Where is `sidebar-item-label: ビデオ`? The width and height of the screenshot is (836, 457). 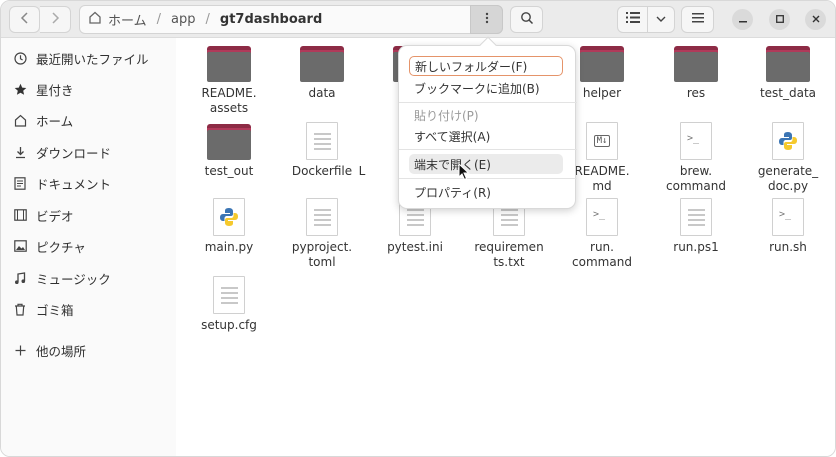 sidebar-item-label: ビデオ is located at coordinates (55, 216).